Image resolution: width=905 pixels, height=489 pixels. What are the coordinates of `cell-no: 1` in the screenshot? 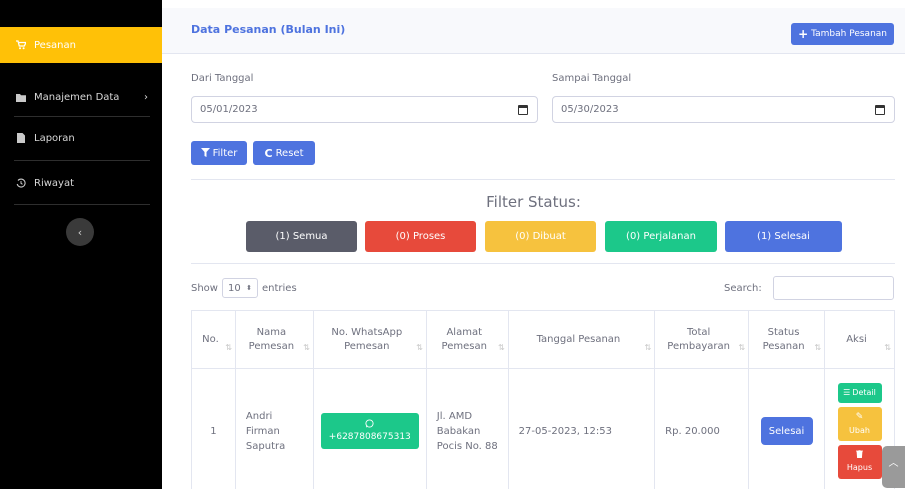 It's located at (213, 428).